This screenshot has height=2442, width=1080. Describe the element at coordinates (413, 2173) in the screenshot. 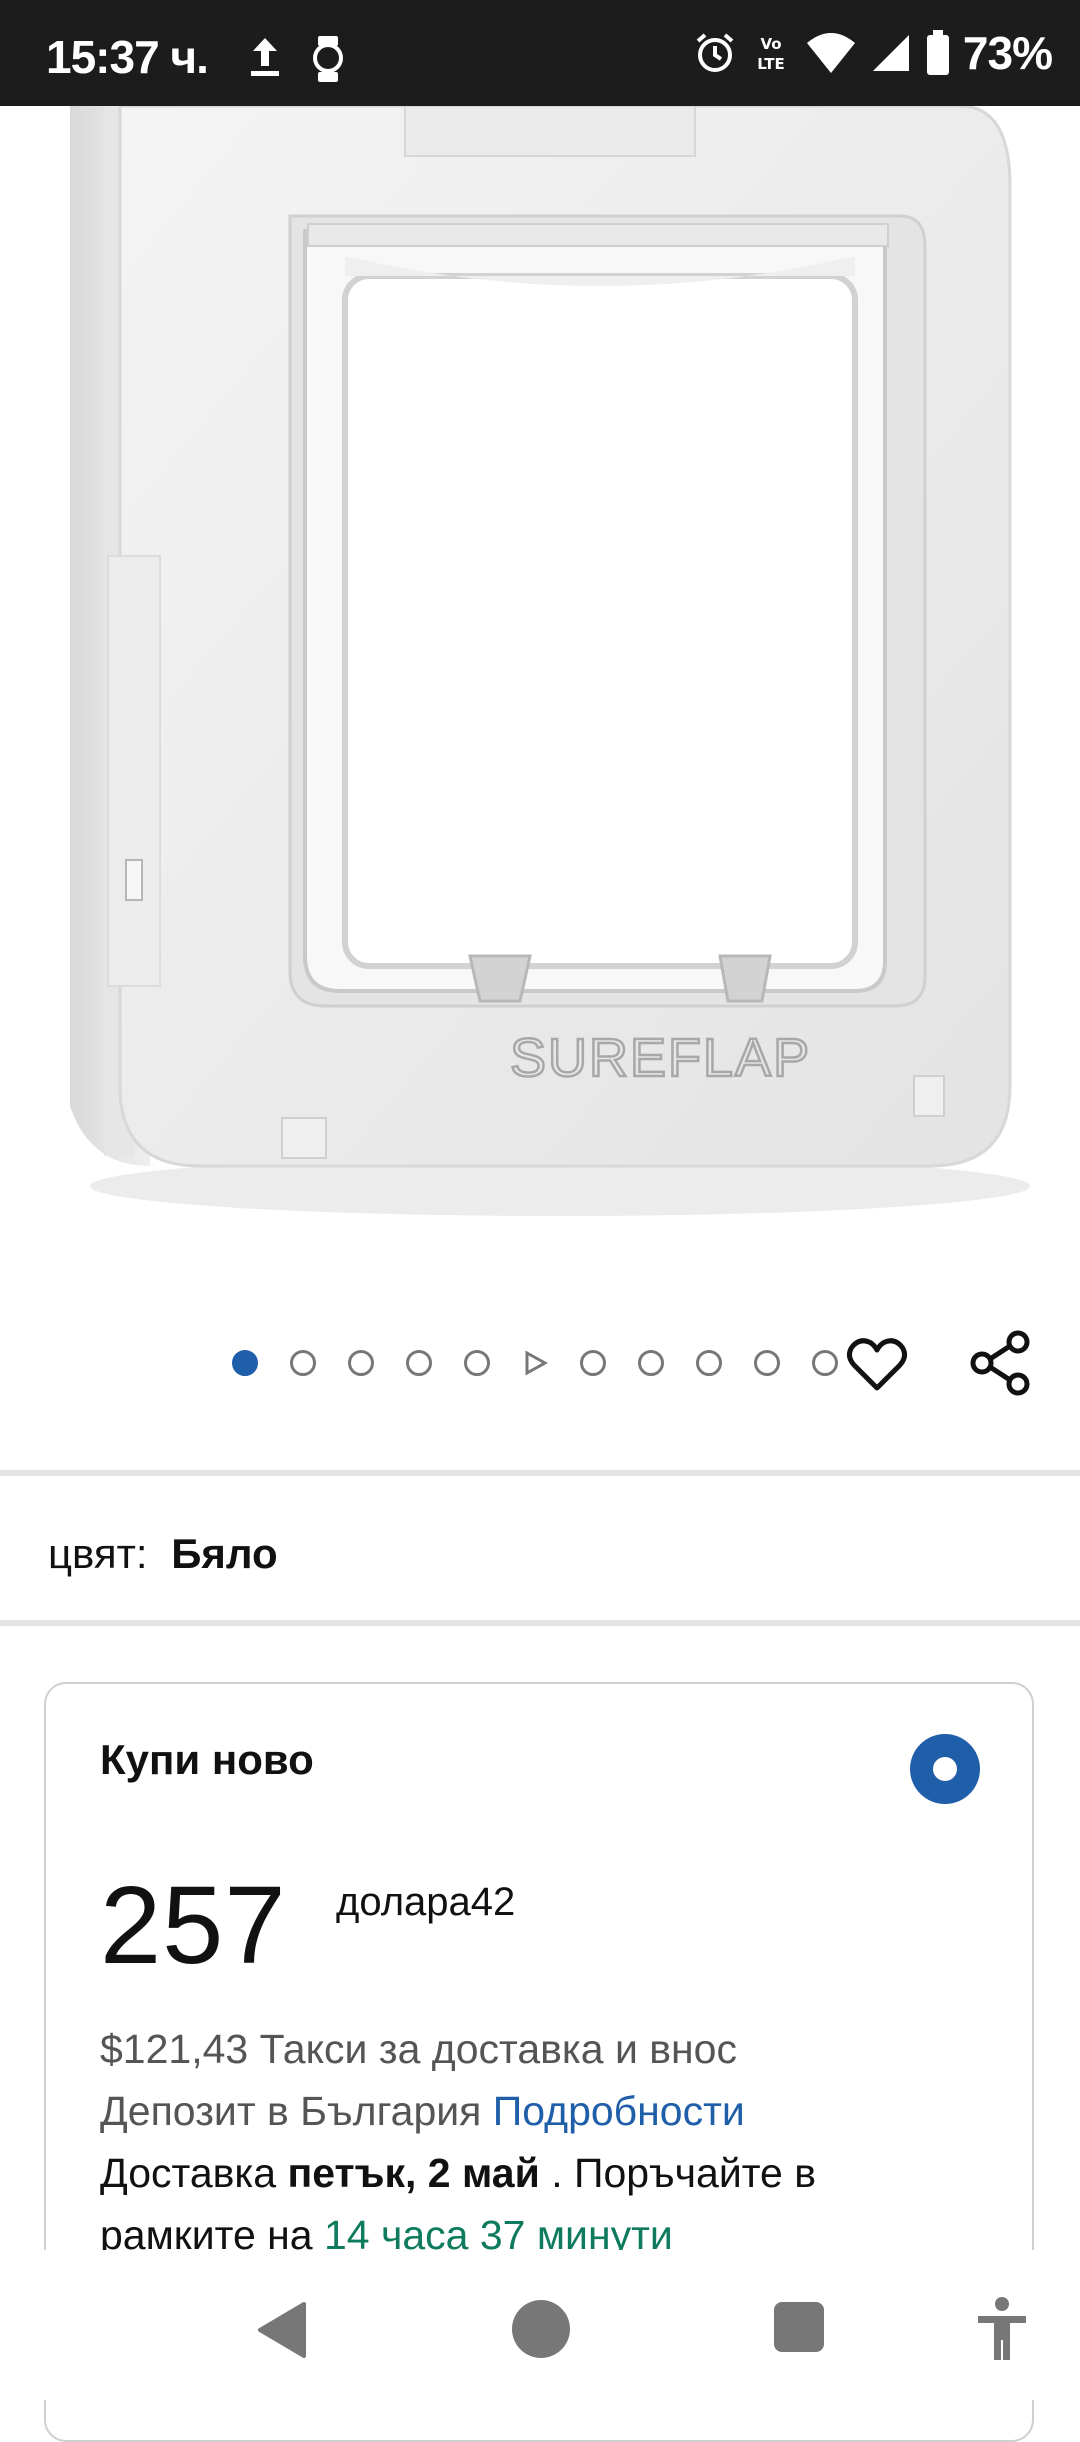

I see `delivery-date: петък, 2 май` at that location.